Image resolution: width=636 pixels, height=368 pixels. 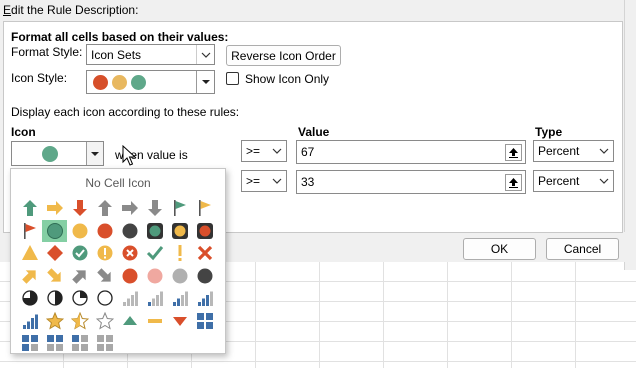 I want to click on format-style-value: Icon Sets, so click(x=116, y=54).